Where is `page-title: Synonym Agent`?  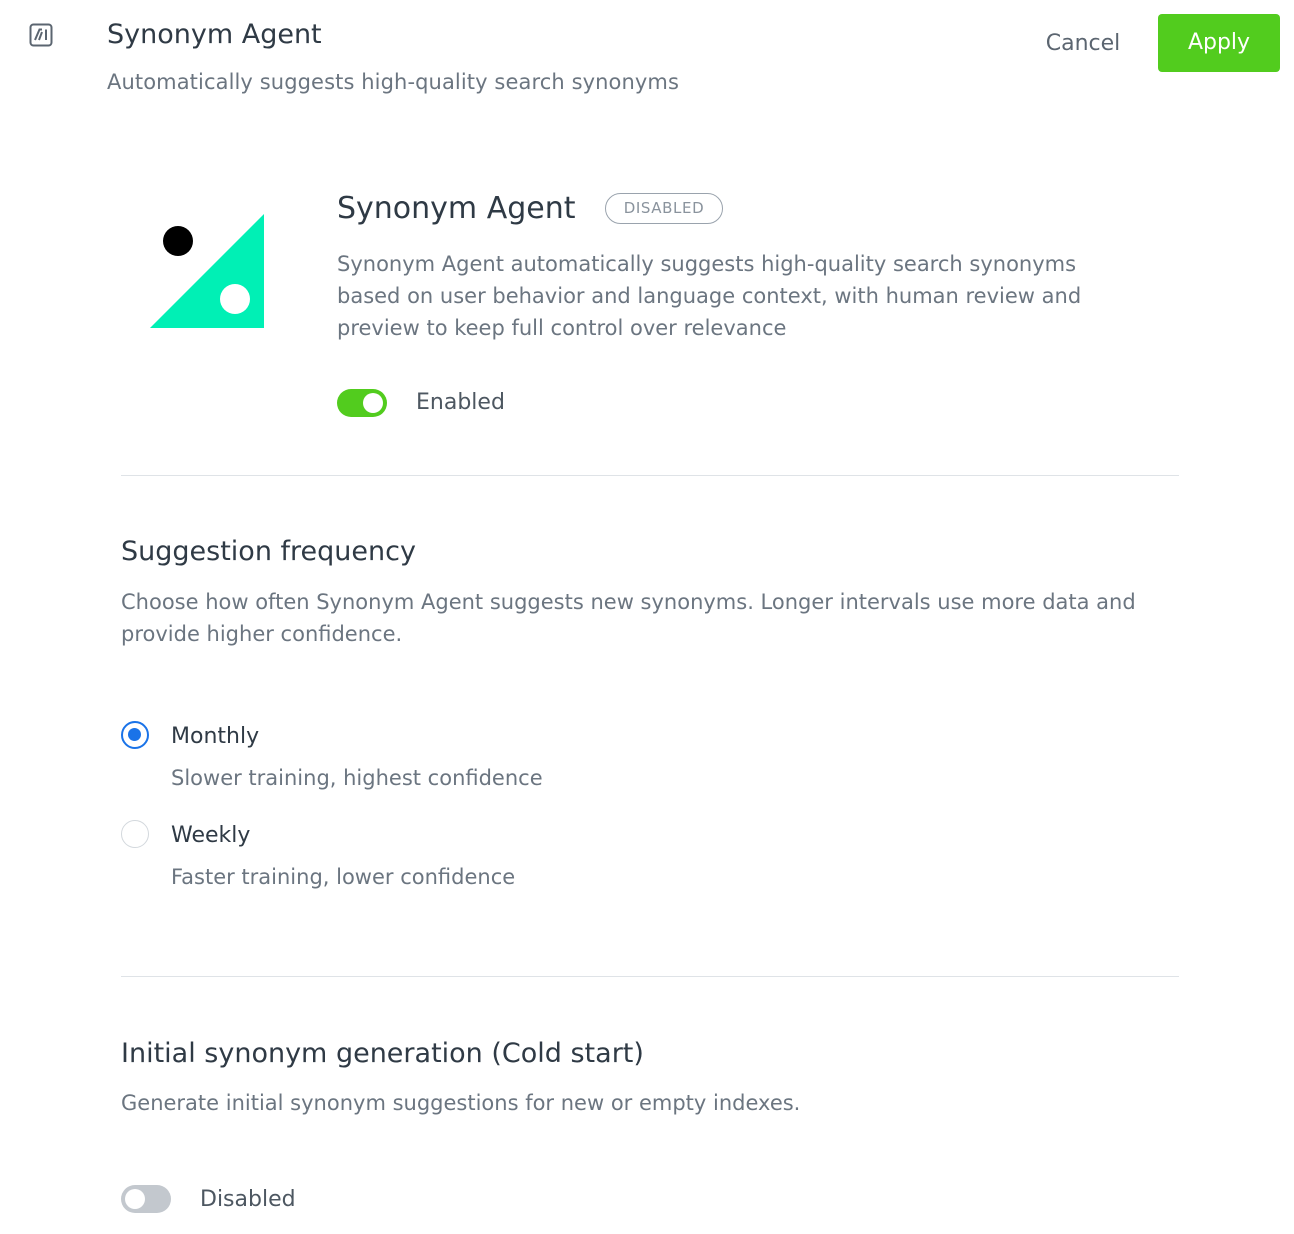
page-title: Synonym Agent is located at coordinates (214, 34).